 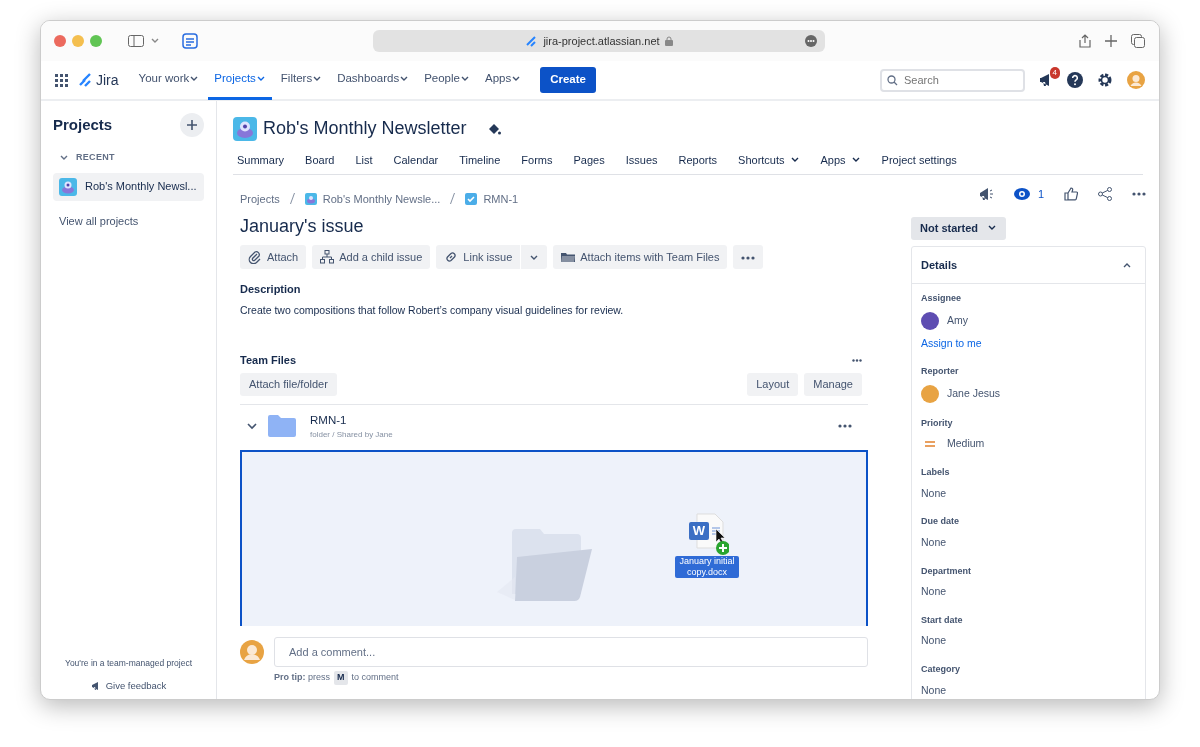 I want to click on settings-icon, so click(x=1105, y=80).